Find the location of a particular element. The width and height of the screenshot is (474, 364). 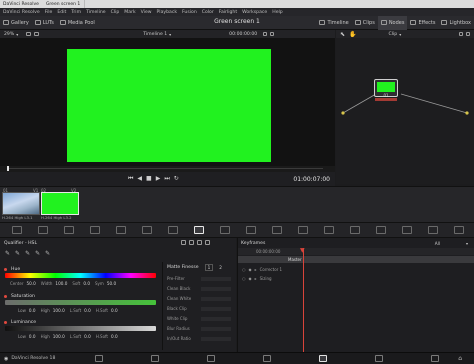

saturation-enable-dot is located at coordinates (5, 296).